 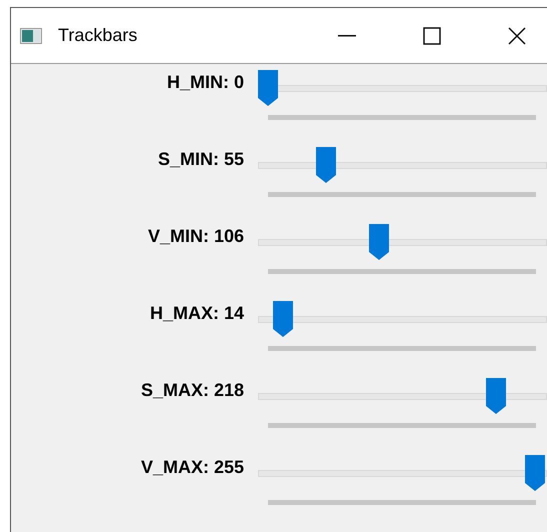 What do you see at coordinates (347, 35) in the screenshot?
I see `minimize-icon` at bounding box center [347, 35].